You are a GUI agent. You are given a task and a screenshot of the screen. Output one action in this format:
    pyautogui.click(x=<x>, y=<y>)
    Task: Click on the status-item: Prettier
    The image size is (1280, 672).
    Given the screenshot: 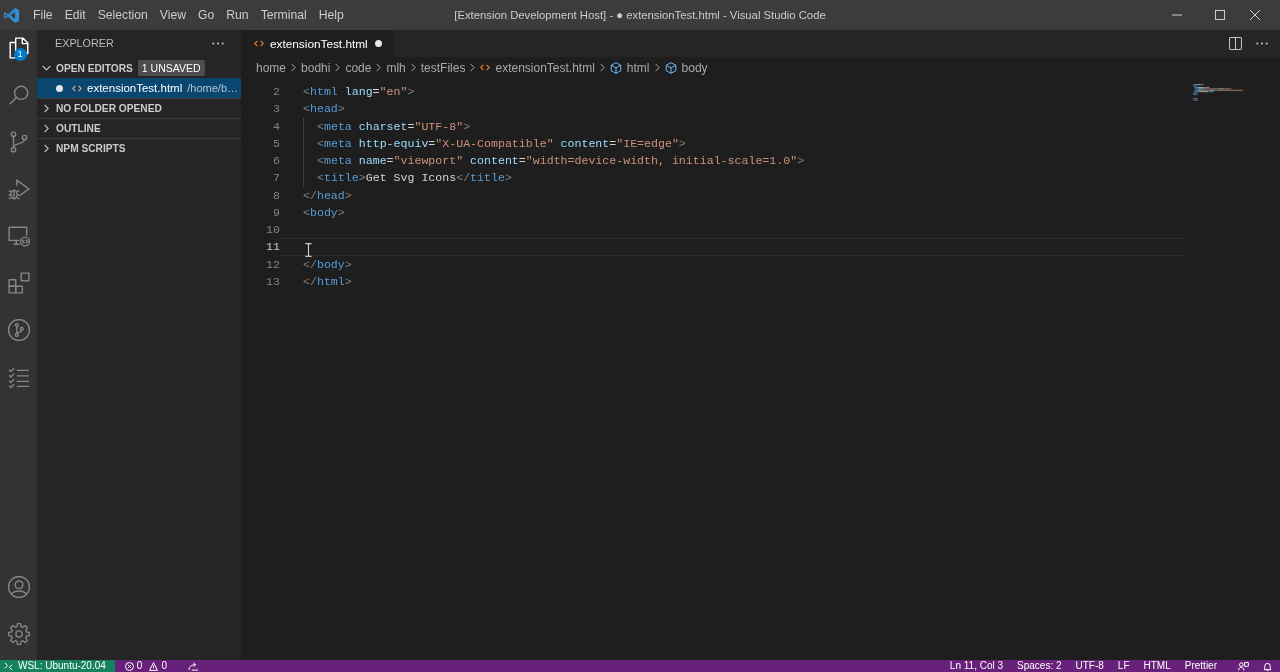 What is the action you would take?
    pyautogui.click(x=1200, y=666)
    